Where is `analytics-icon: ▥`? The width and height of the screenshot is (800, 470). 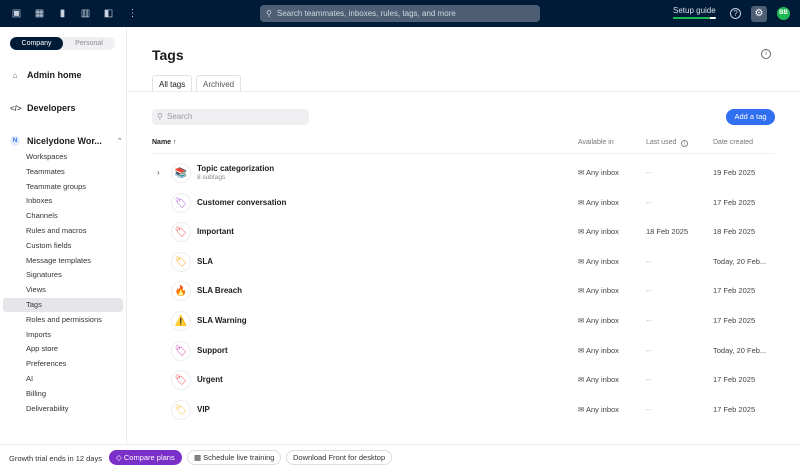
analytics-icon: ▥ is located at coordinates (85, 13).